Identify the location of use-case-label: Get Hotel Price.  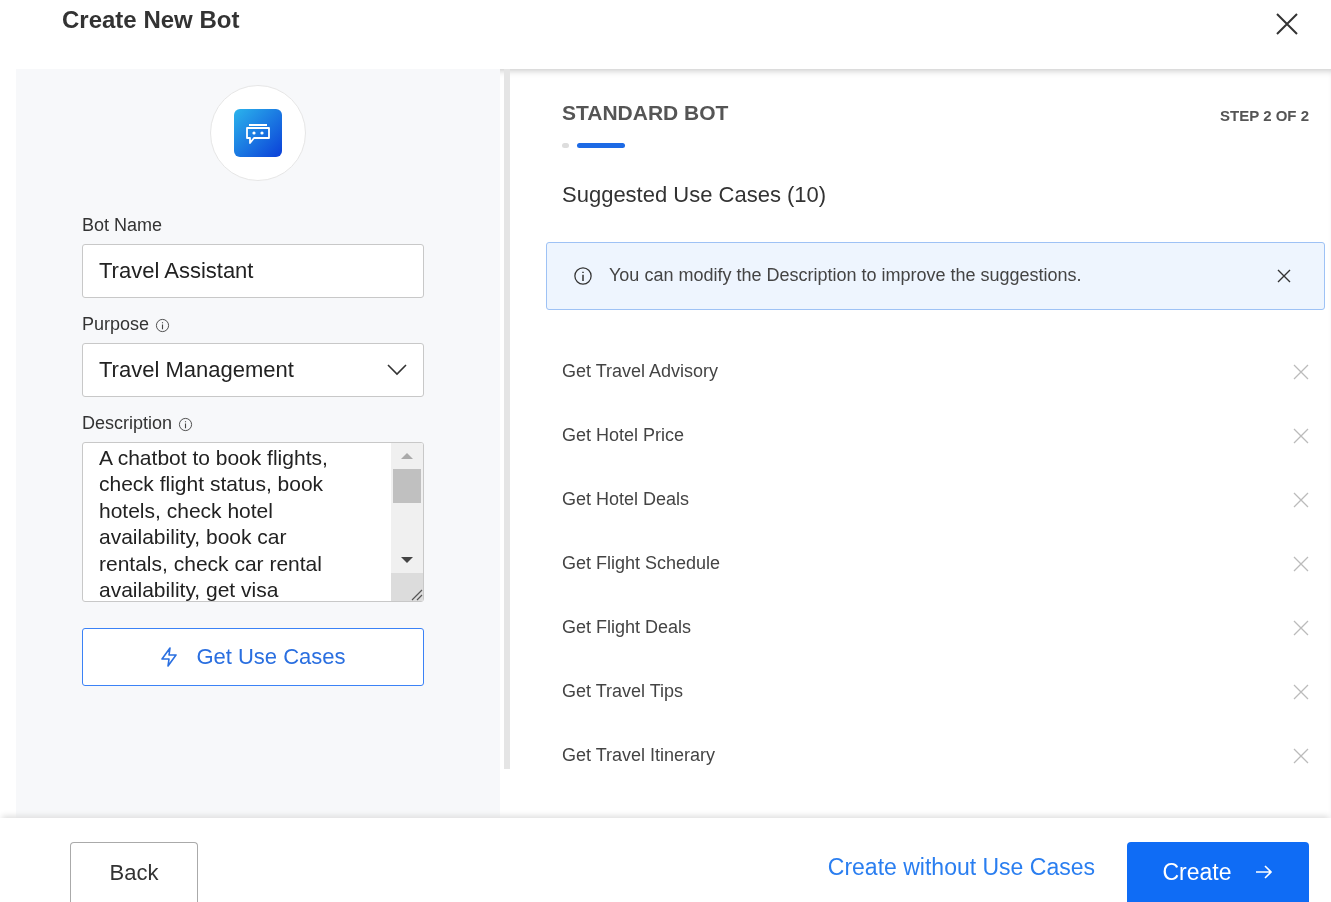
(623, 436).